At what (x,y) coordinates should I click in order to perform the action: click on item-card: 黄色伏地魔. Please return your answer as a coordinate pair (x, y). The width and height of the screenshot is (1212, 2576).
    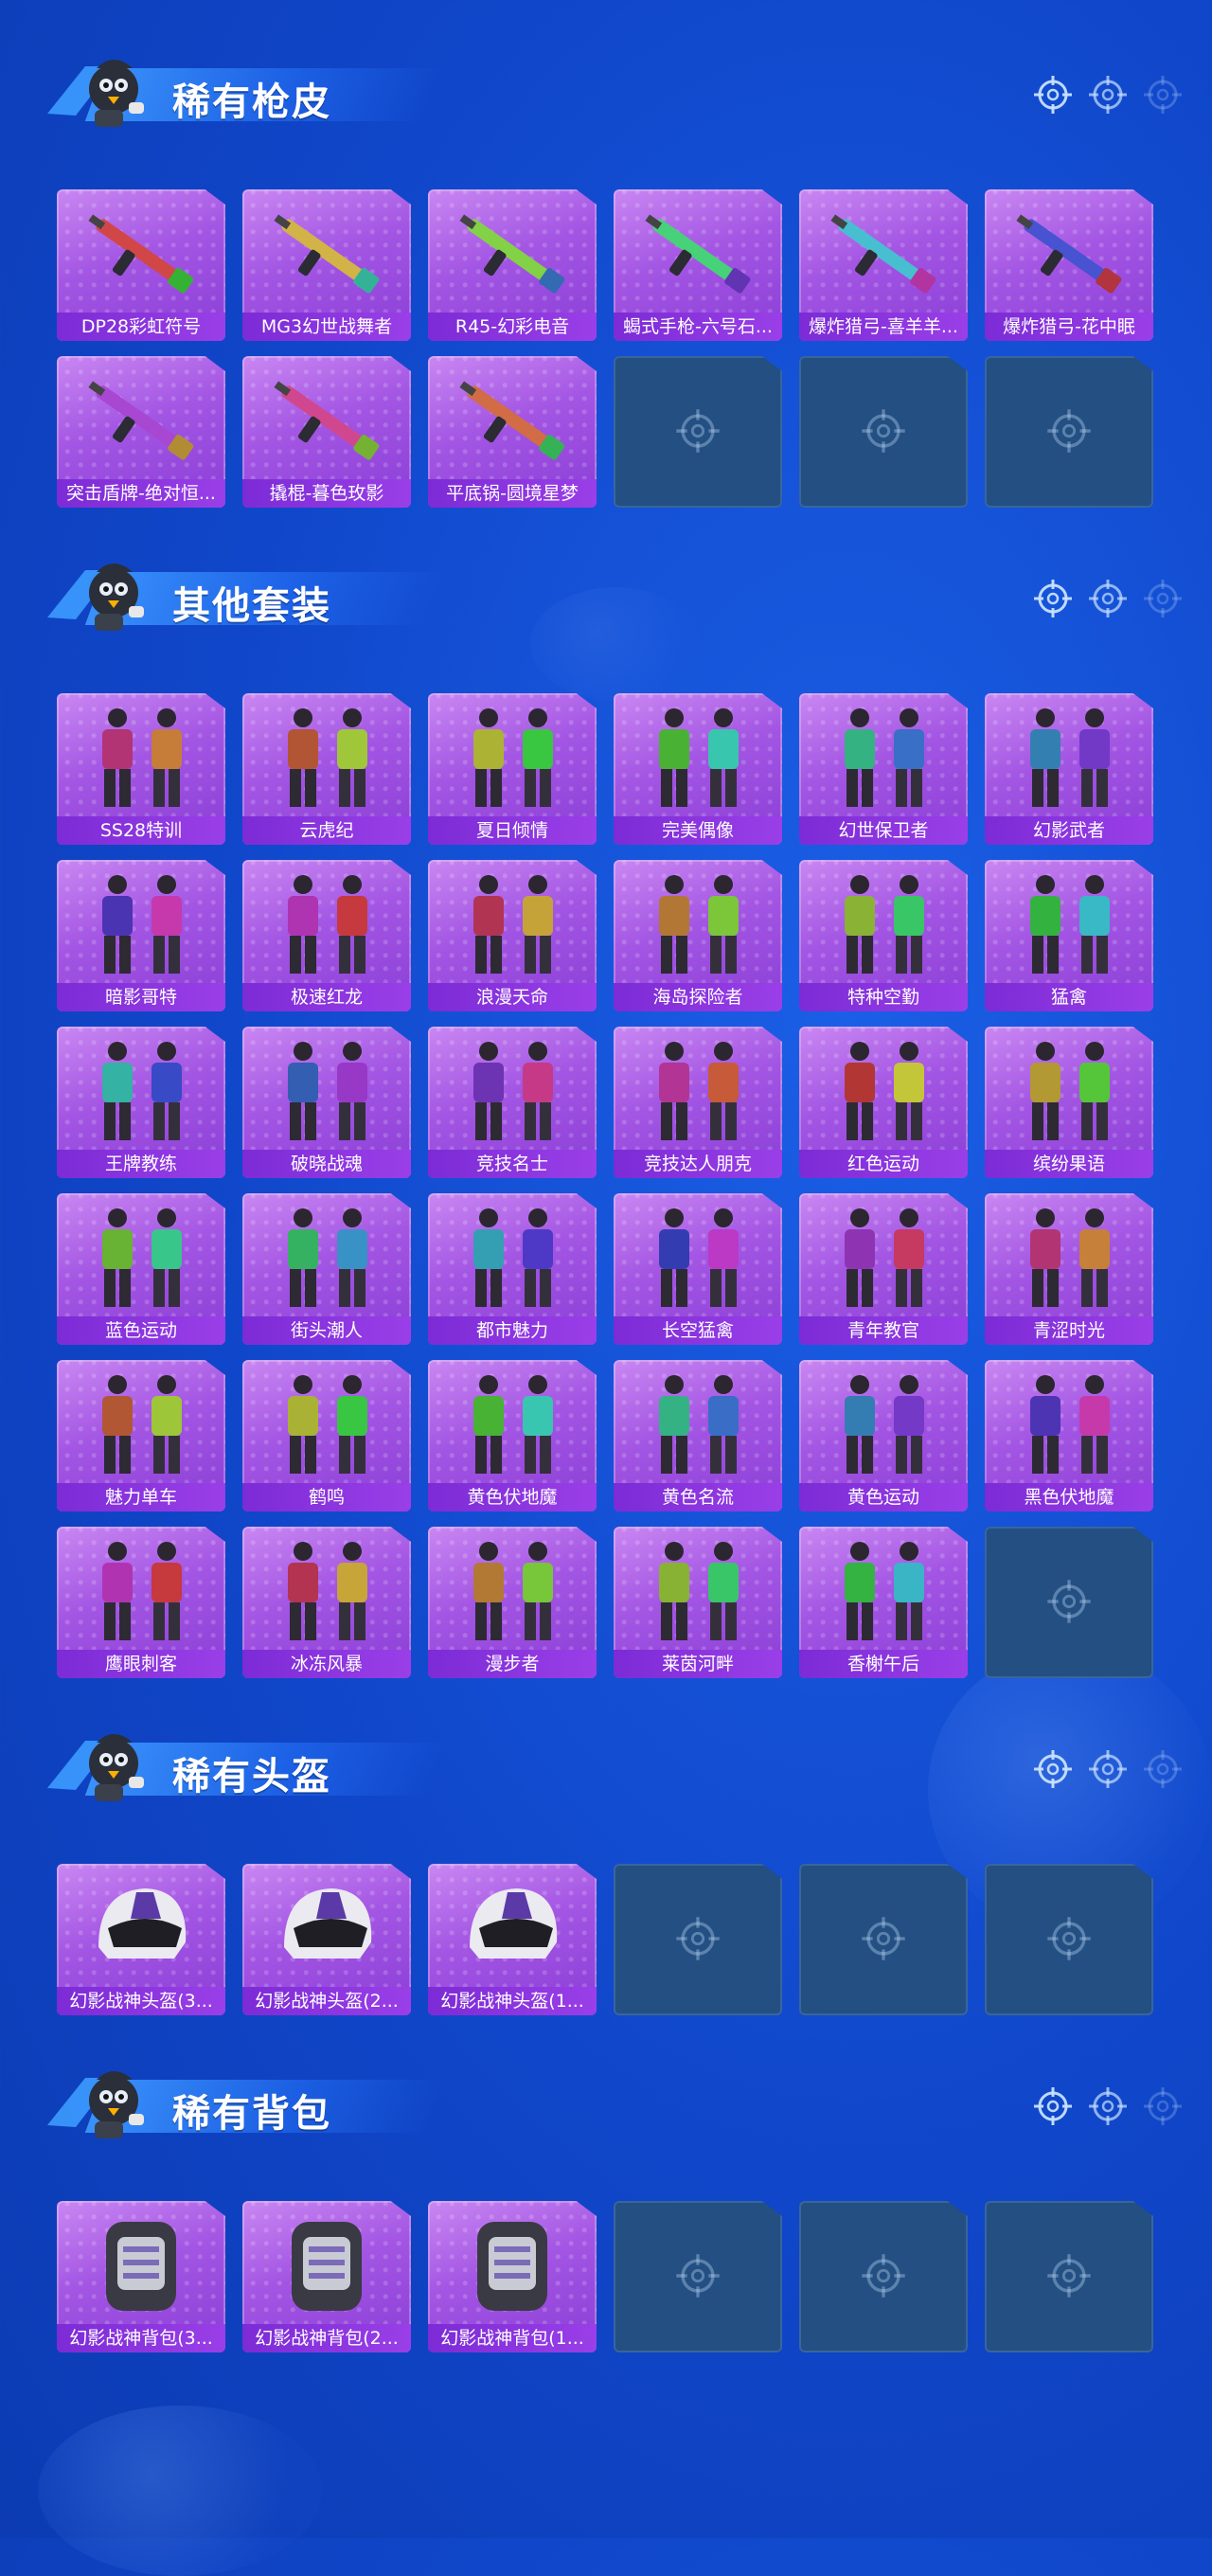
    Looking at the image, I should click on (512, 1436).